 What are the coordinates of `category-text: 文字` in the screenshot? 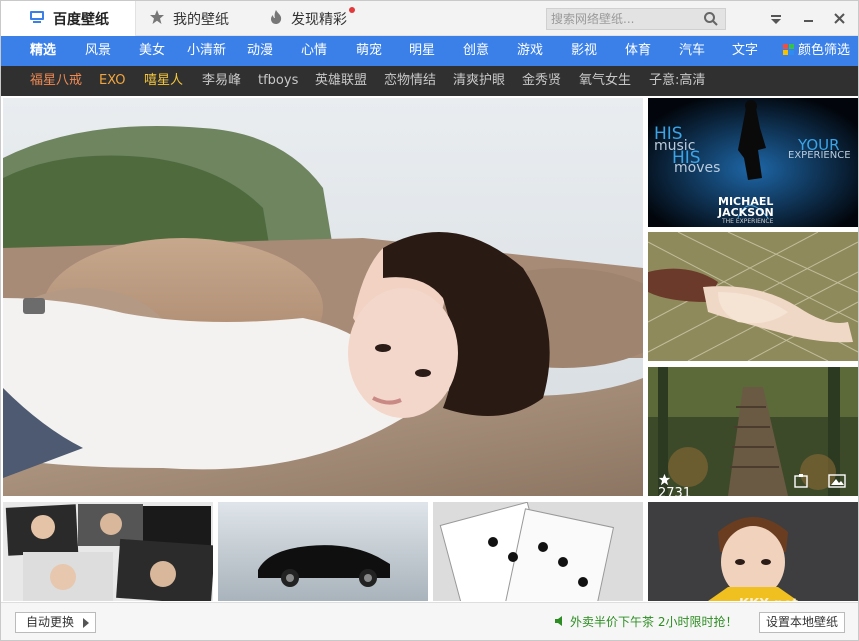 It's located at (745, 51).